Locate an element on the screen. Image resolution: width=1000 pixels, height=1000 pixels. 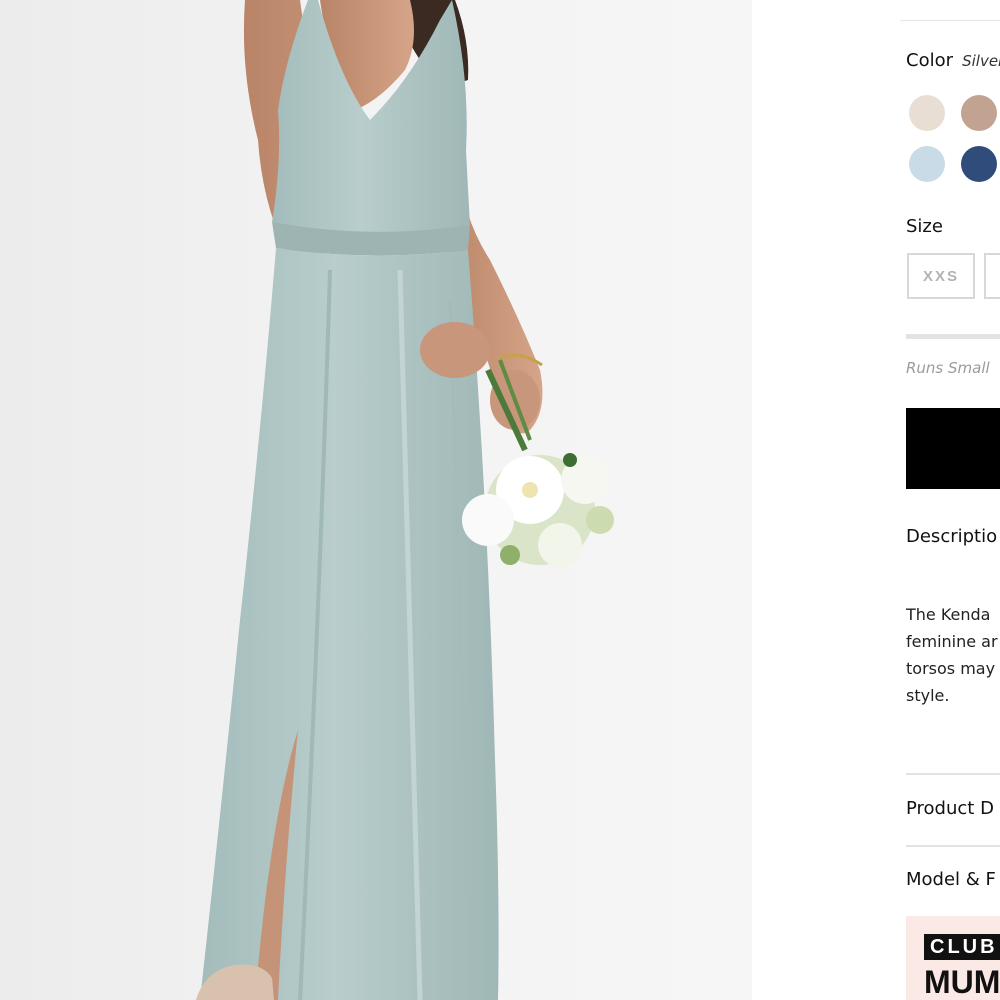
model-fit-heading: Model & F is located at coordinates (951, 879).